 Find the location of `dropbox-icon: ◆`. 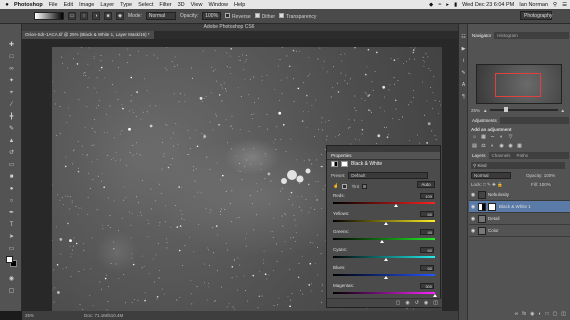

dropbox-icon: ◆ is located at coordinates (431, 5).